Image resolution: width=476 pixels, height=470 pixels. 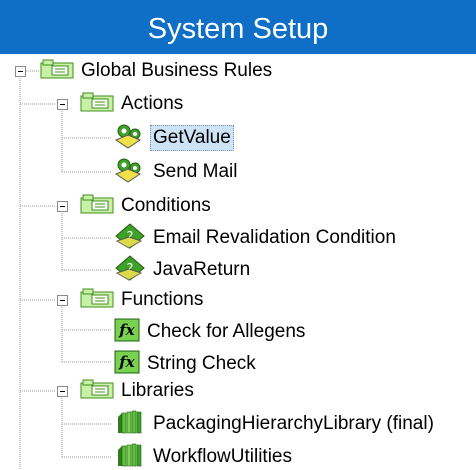 I want to click on tree-node-label: Send Mail, so click(x=195, y=171).